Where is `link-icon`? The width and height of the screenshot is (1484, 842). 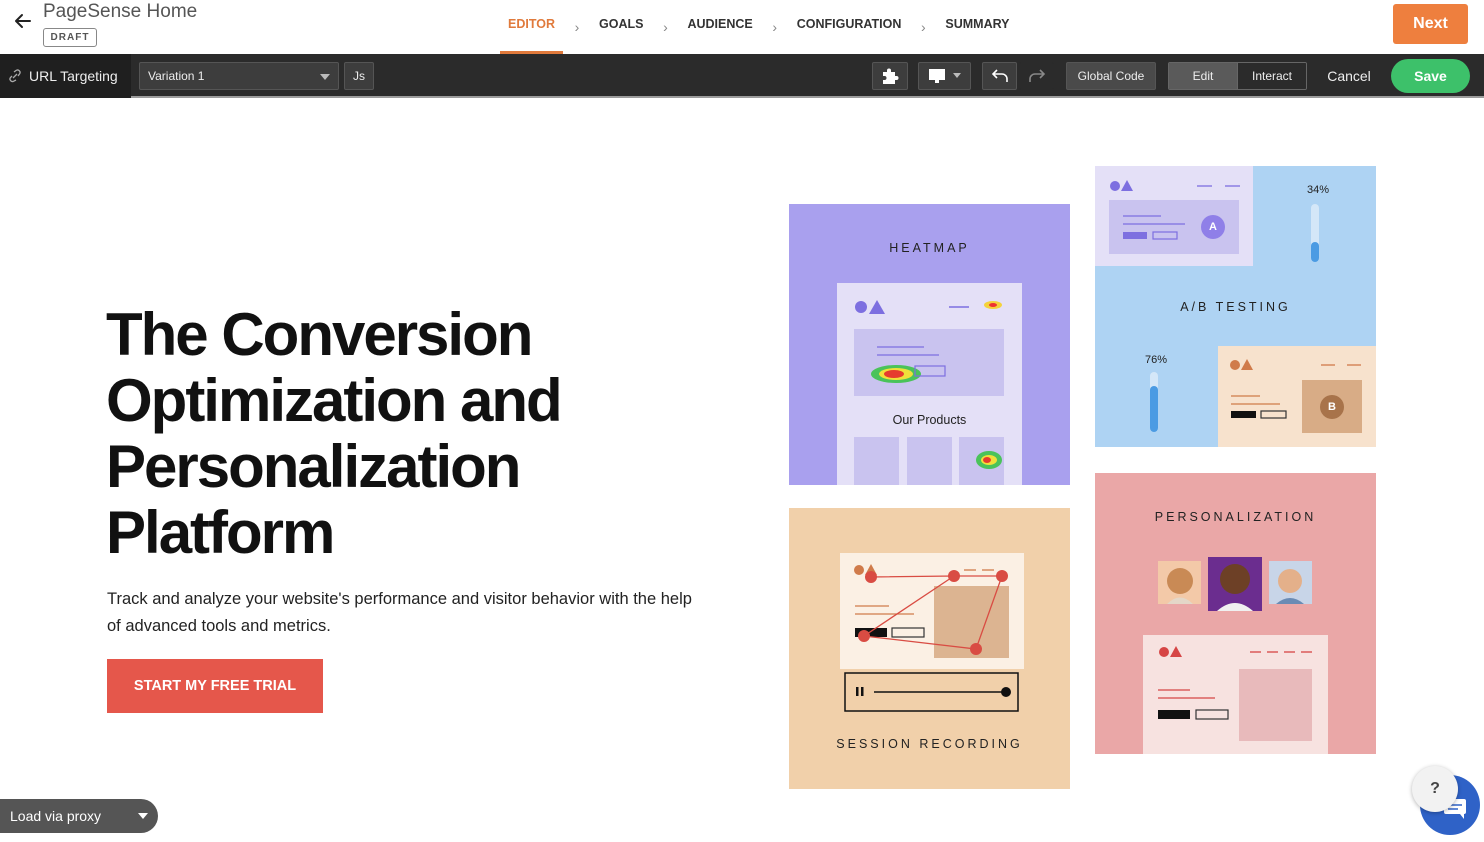
link-icon is located at coordinates (15, 76).